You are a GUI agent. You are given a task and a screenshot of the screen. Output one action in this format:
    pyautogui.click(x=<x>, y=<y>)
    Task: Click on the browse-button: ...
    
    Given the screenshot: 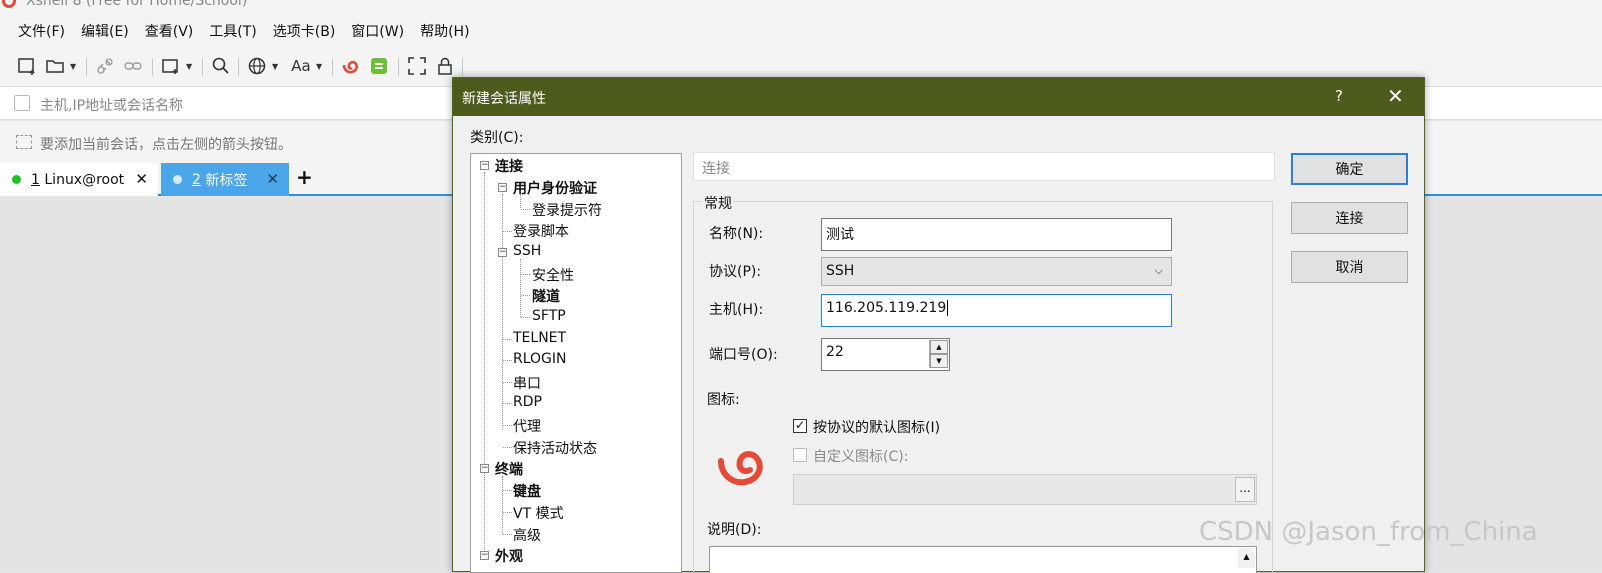 What is the action you would take?
    pyautogui.click(x=1245, y=489)
    